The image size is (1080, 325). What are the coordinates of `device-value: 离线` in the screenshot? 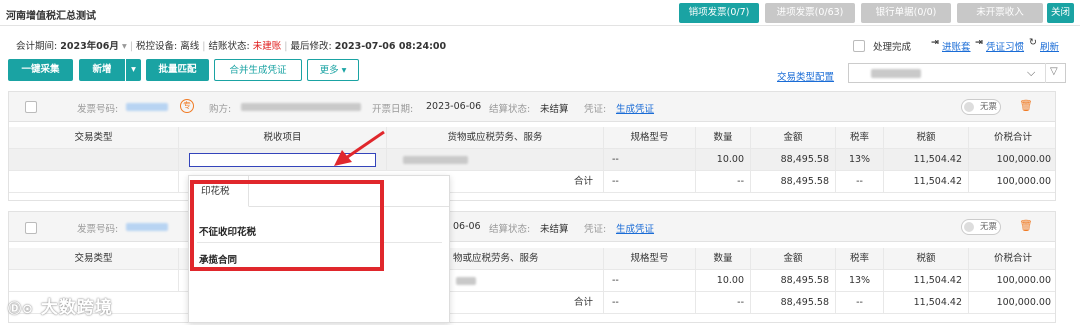 It's located at (190, 46).